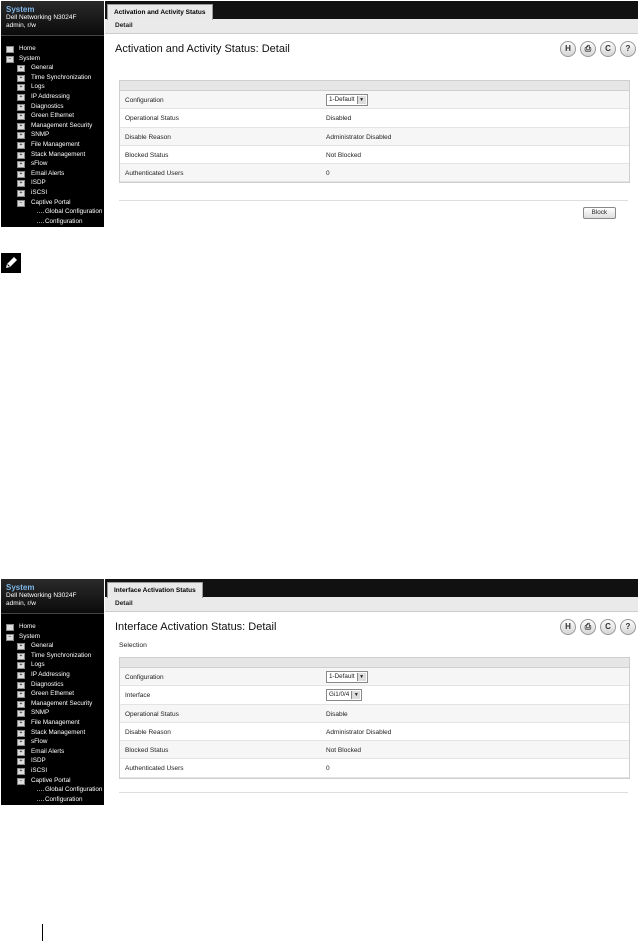 Image resolution: width=641 pixels, height=941 pixels. What do you see at coordinates (41, 595) in the screenshot?
I see `device-name: Dell Networking N3024F` at bounding box center [41, 595].